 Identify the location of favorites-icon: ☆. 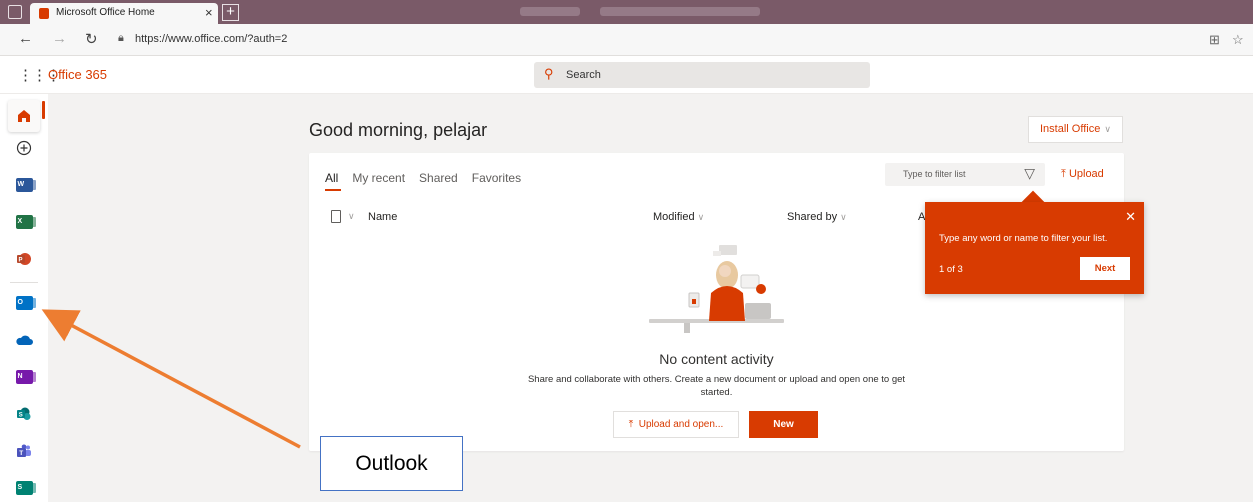
(1238, 40).